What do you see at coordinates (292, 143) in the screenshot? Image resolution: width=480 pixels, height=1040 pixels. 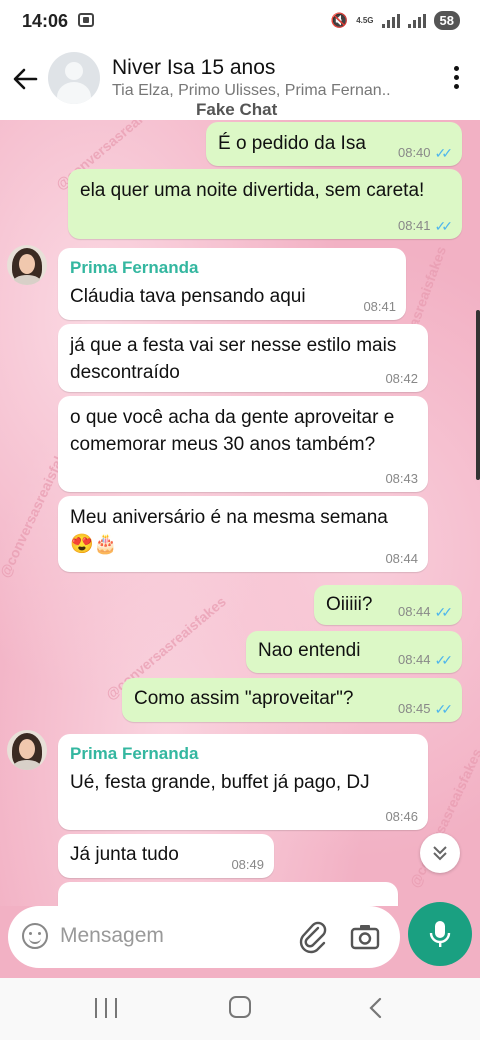 I see `message-text: É o pedido da Isa` at bounding box center [292, 143].